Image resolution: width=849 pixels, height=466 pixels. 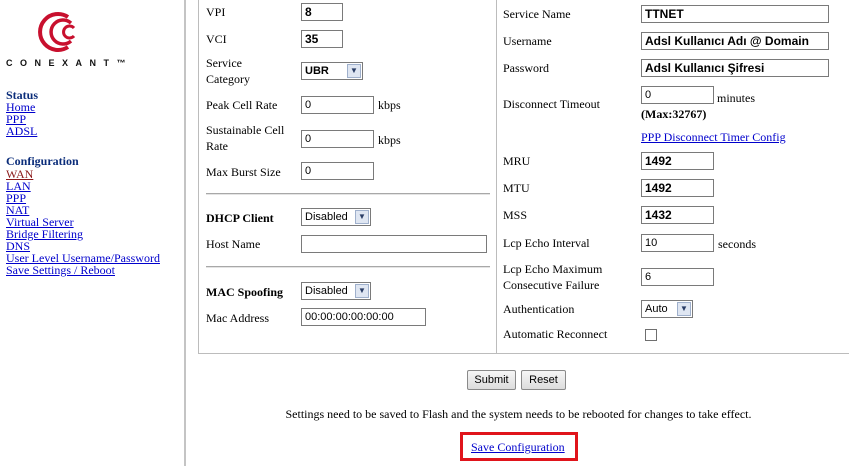 What do you see at coordinates (21, 131) in the screenshot?
I see `nav-link-adsl: ADSL` at bounding box center [21, 131].